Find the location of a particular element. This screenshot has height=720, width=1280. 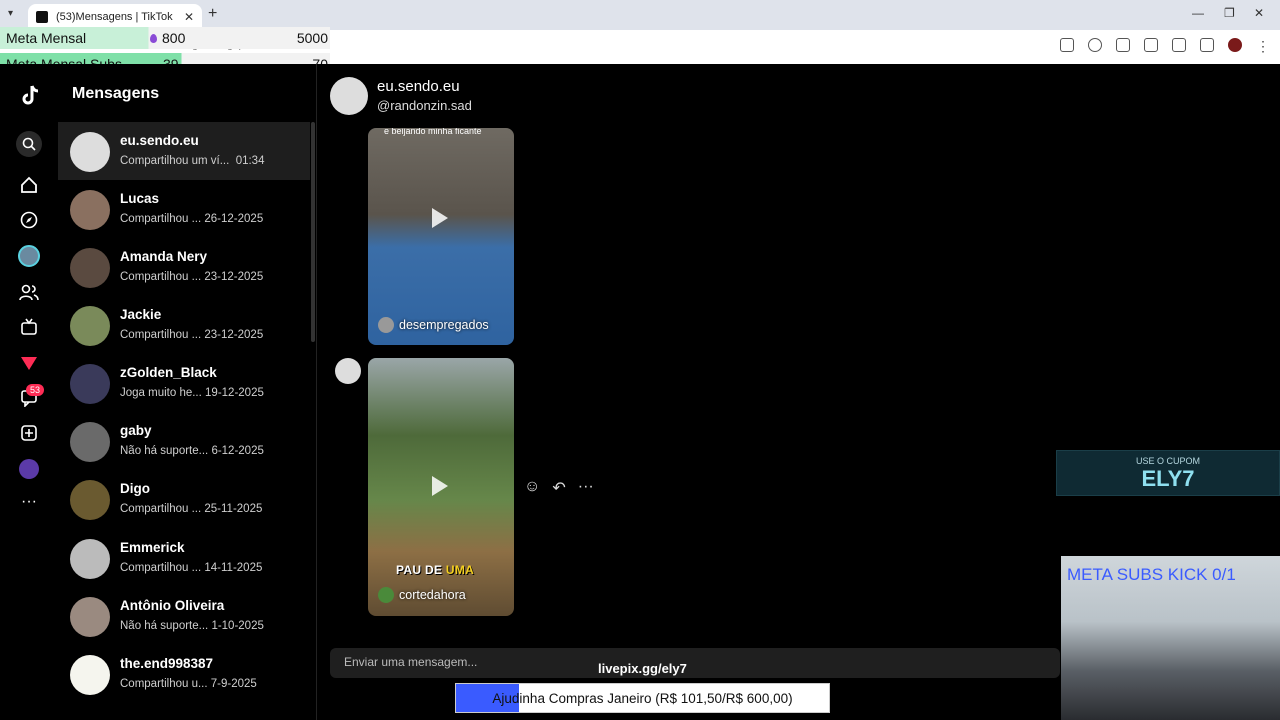

tiktok-favicon-icon is located at coordinates (42, 17).